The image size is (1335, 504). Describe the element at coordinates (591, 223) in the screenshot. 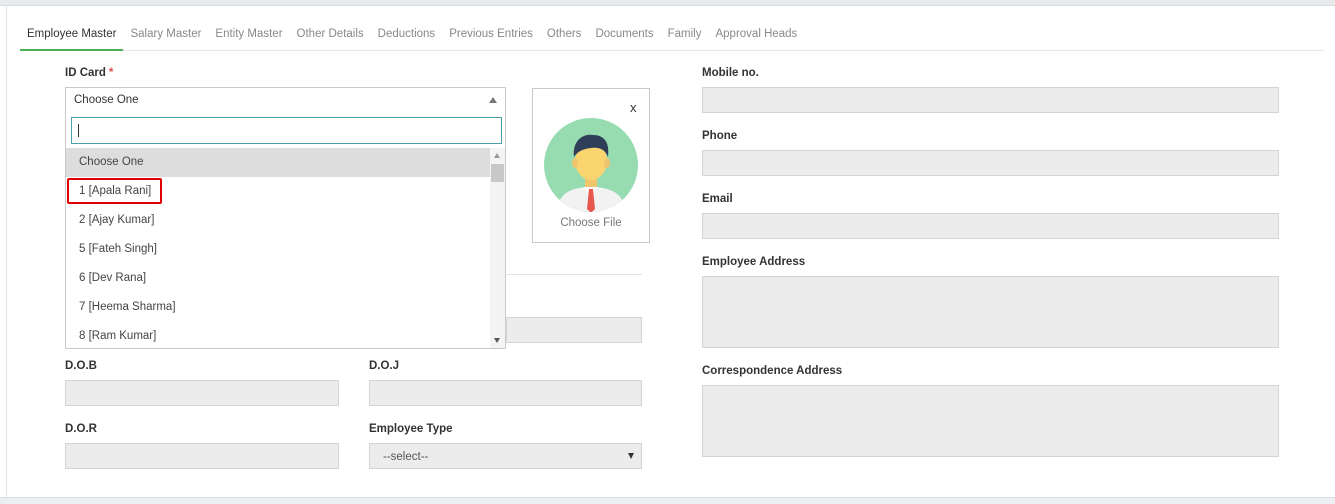

I see `choose-file-button: Choose File` at that location.